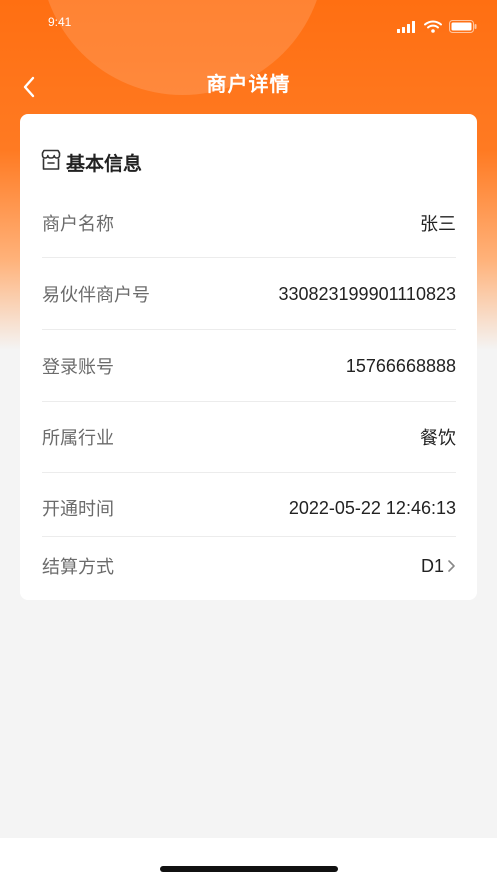  I want to click on row-settlement-method: 结算方式 D1, so click(249, 566).